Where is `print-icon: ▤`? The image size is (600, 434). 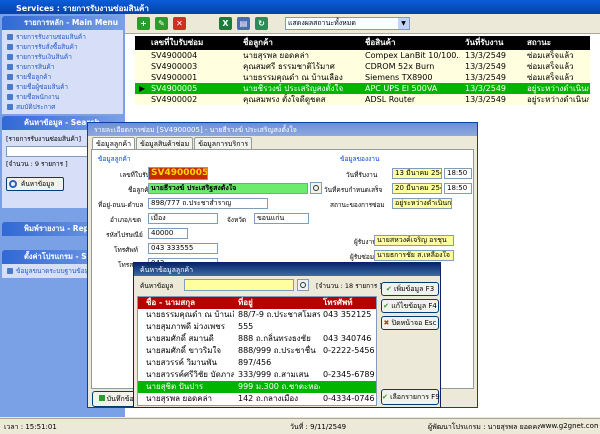
print-icon: ▤ is located at coordinates (243, 23).